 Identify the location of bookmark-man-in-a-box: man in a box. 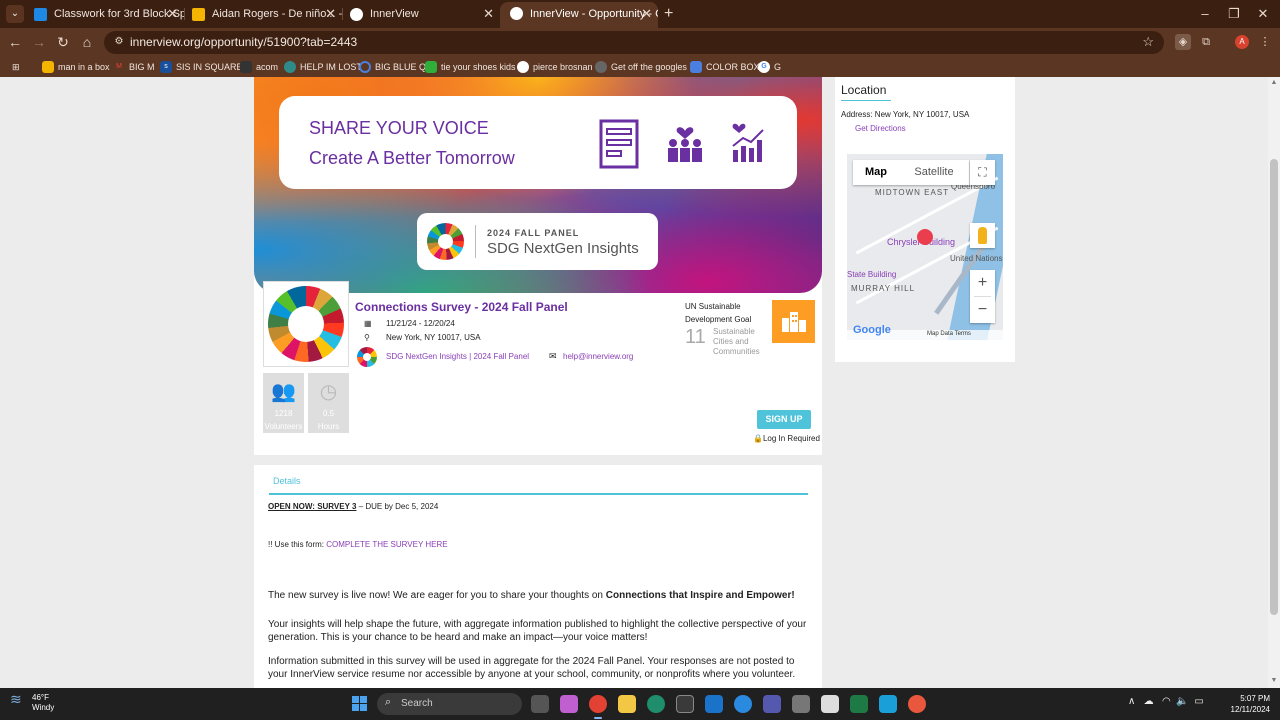
(76, 67).